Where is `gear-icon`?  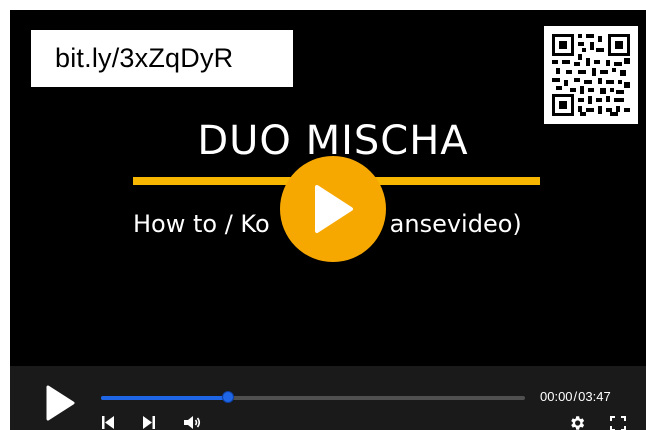 gear-icon is located at coordinates (578, 423).